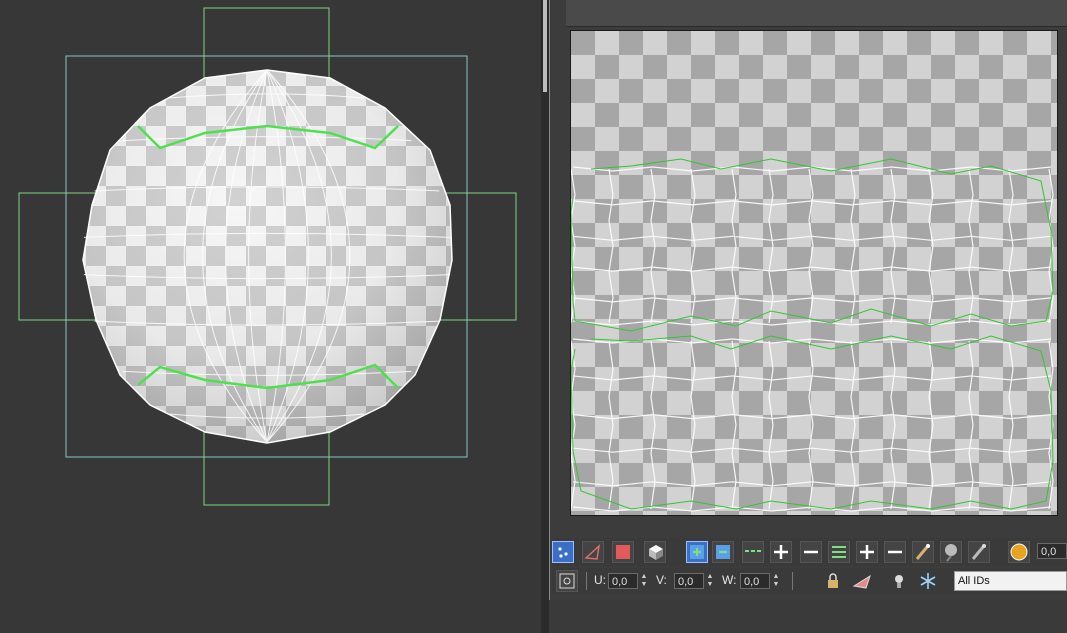 The width and height of the screenshot is (1067, 633). What do you see at coordinates (545, 46) in the screenshot?
I see `separator-grip` at bounding box center [545, 46].